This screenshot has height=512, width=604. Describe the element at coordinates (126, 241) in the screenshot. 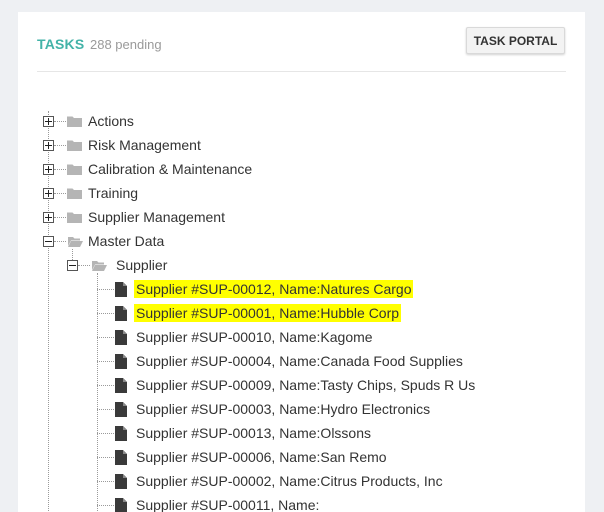

I see `folder-master-data: Master Data` at that location.